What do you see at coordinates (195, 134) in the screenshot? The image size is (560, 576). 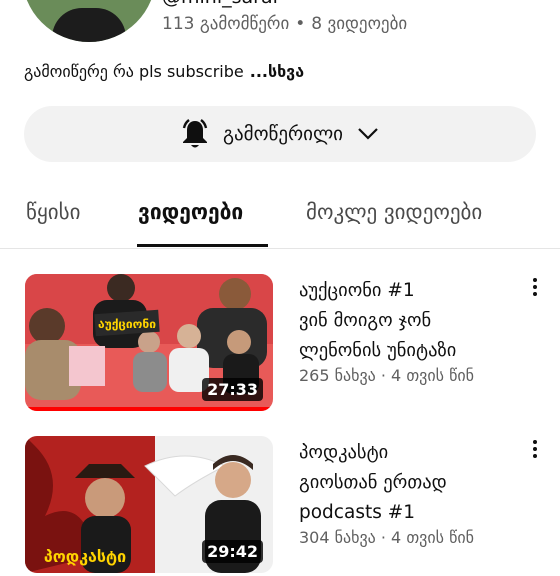 I see `bell-icon` at bounding box center [195, 134].